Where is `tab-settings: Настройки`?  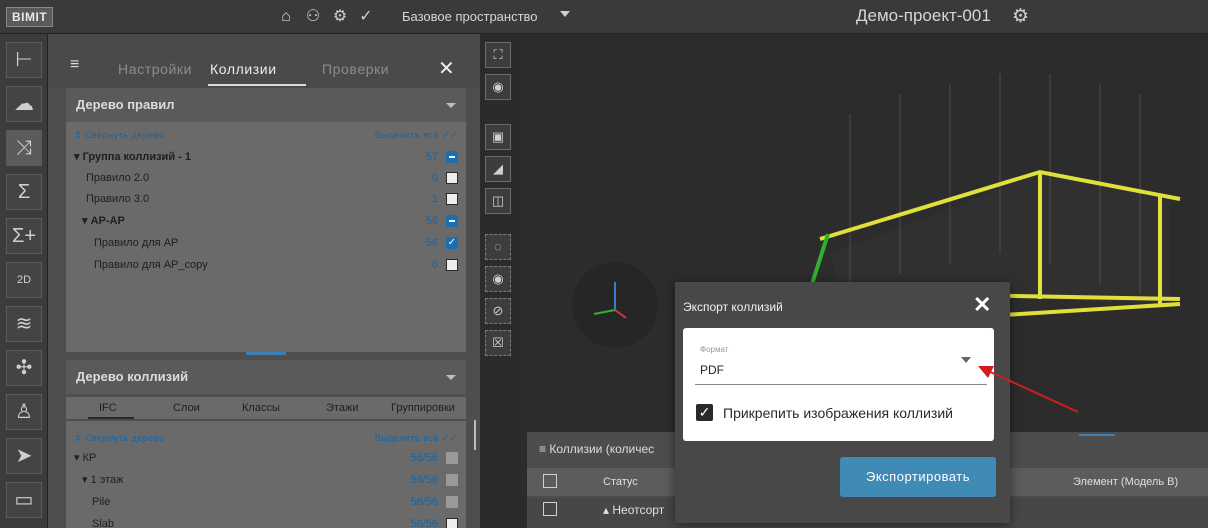
tab-settings: Настройки is located at coordinates (155, 69).